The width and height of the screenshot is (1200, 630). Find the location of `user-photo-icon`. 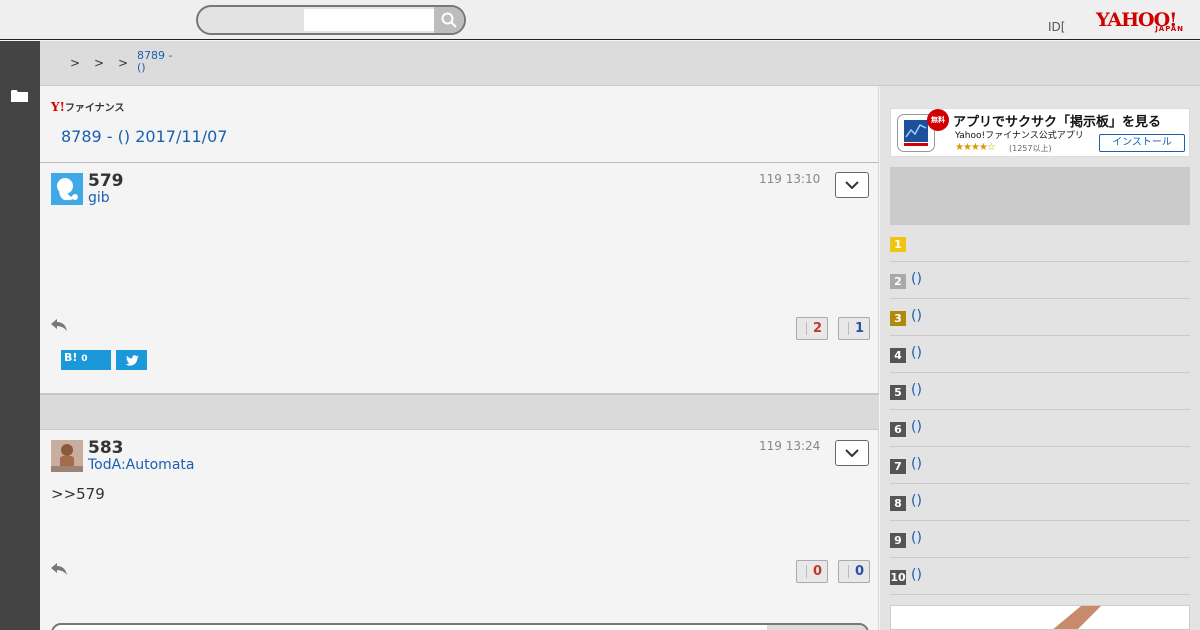

user-photo-icon is located at coordinates (67, 456).